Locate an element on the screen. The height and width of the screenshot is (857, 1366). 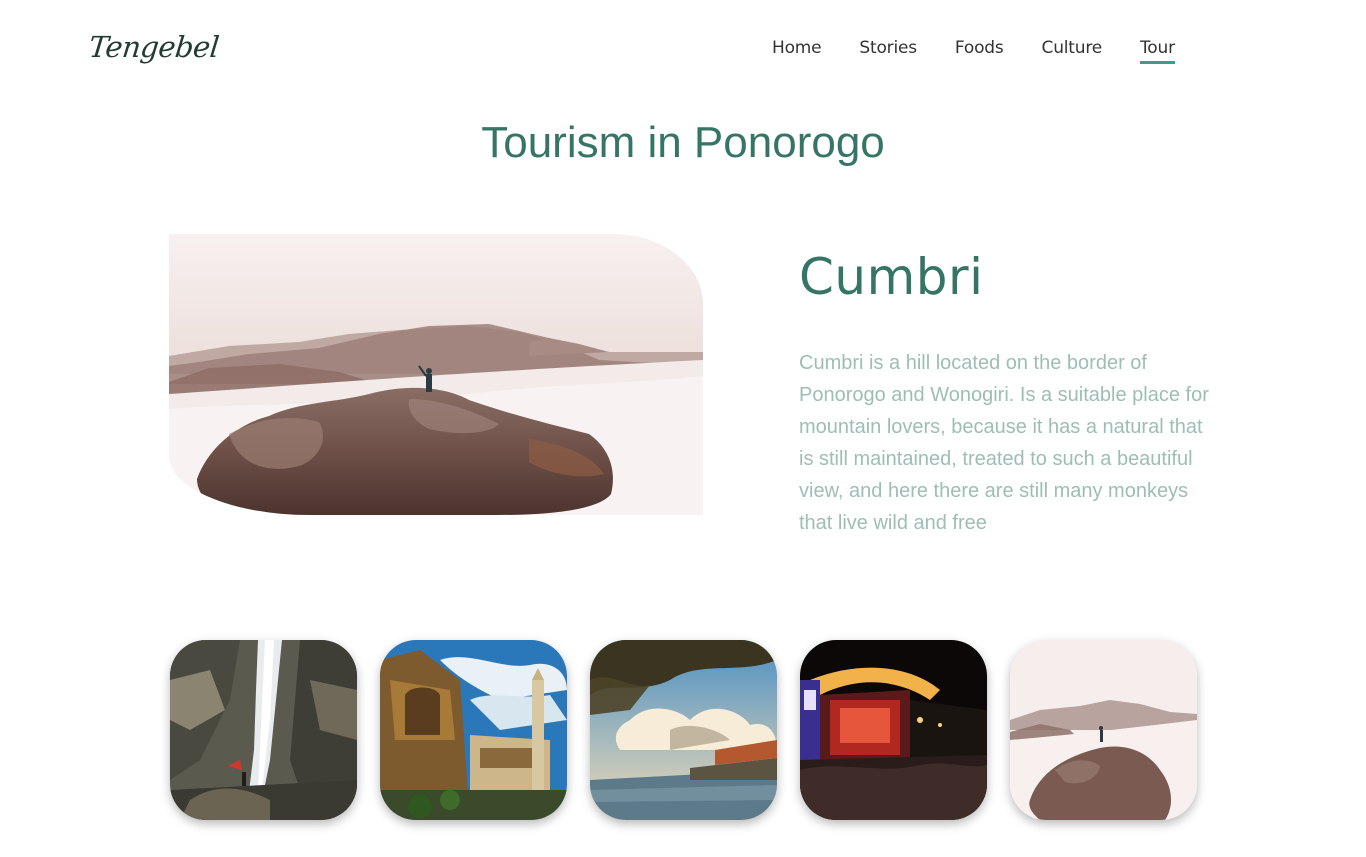
thumbnail-mosque is located at coordinates (473, 730).